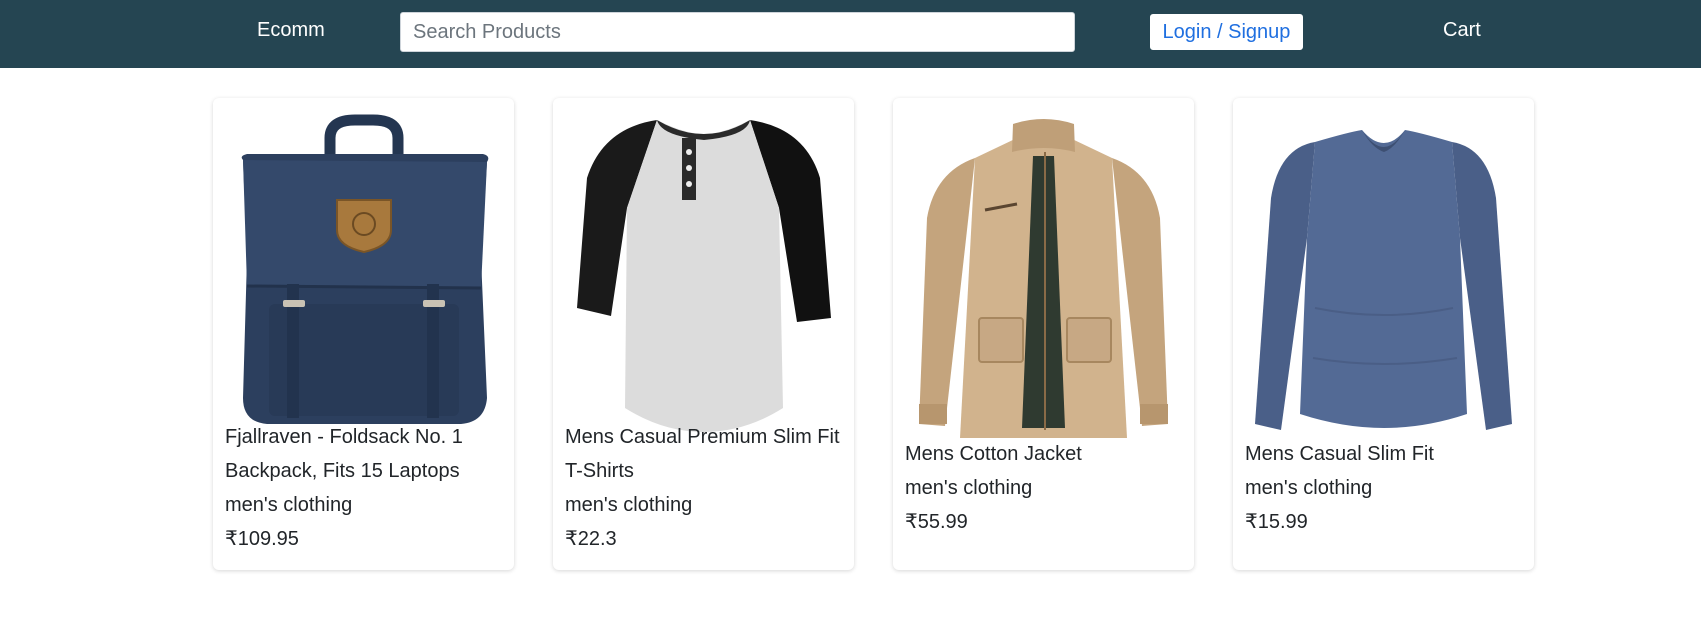 The width and height of the screenshot is (1701, 631). Describe the element at coordinates (1226, 32) in the screenshot. I see `login-signup-button: Login / Signup` at that location.